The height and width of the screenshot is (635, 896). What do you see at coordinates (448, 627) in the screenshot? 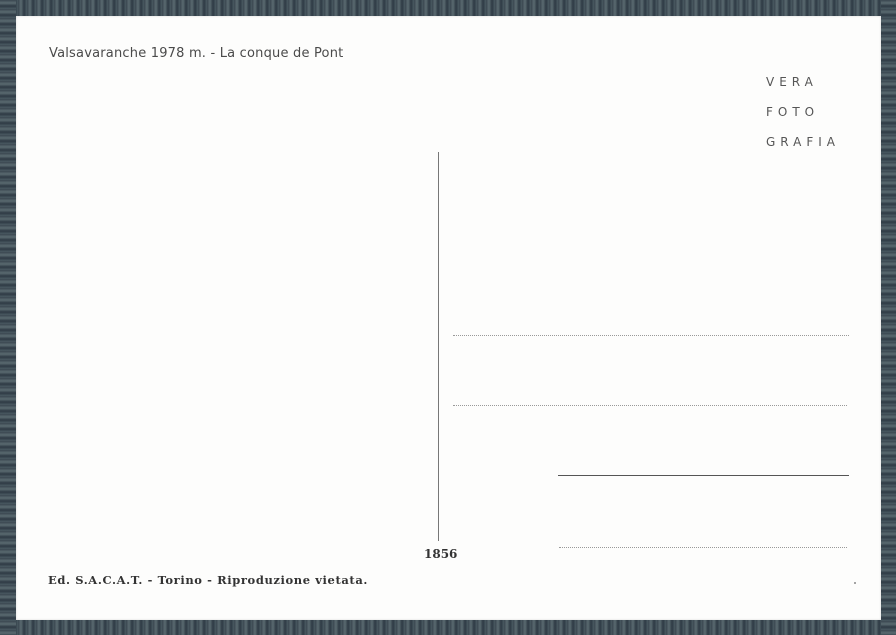
I see `scan-frame-bottom` at bounding box center [448, 627].